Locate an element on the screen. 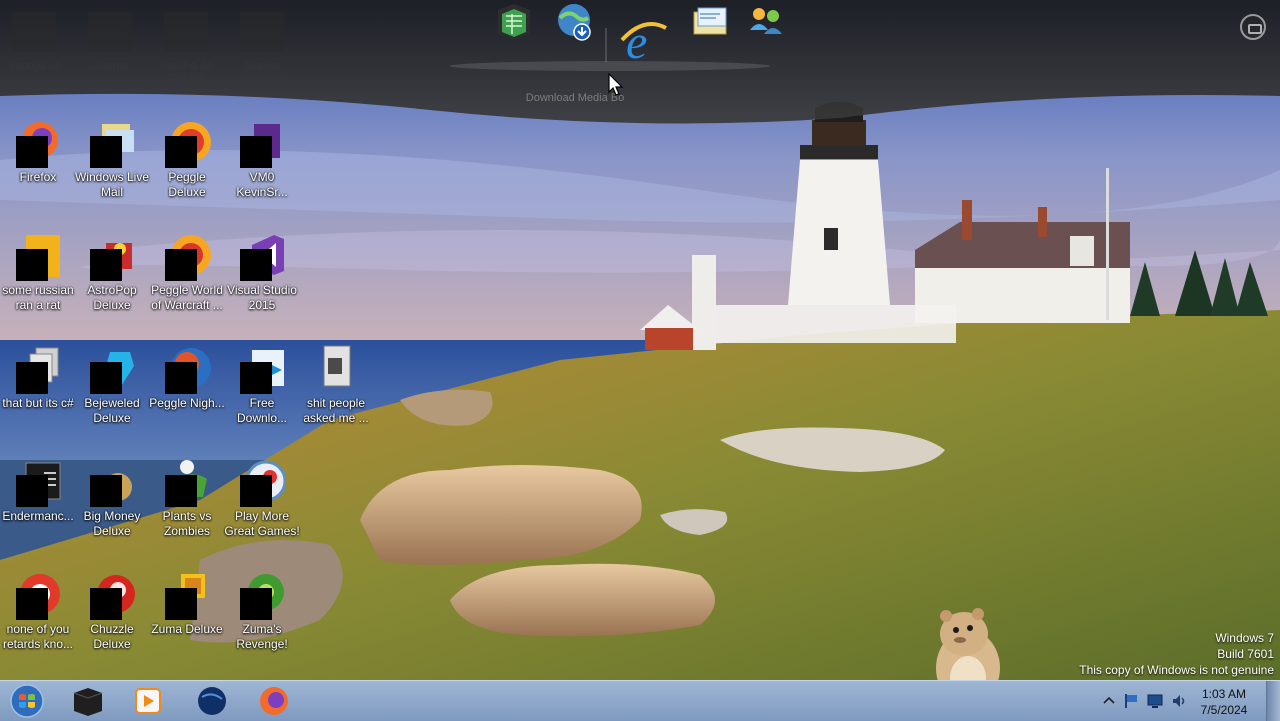  ghost-label: Zooma is located at coordinates (111, 66).